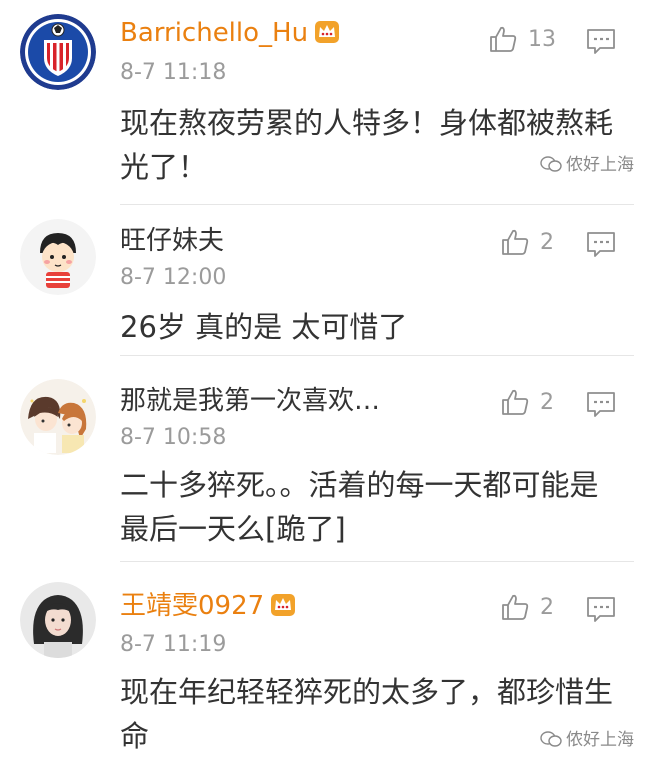 The height and width of the screenshot is (762, 656). Describe the element at coordinates (359, 507) in the screenshot. I see `comment-text: 二十多猝死。。活着的每一天都可能是最后一天么[跪了]` at that location.